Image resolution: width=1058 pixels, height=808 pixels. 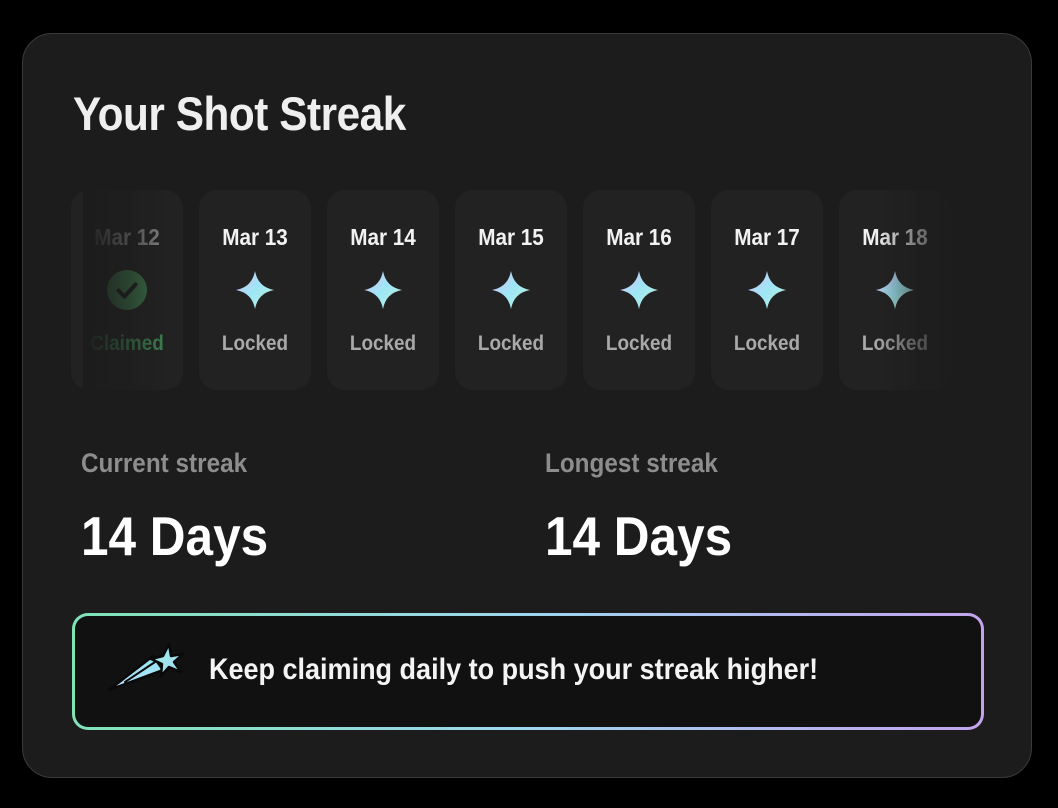 What do you see at coordinates (146, 667) in the screenshot?
I see `shooting-star-icon` at bounding box center [146, 667].